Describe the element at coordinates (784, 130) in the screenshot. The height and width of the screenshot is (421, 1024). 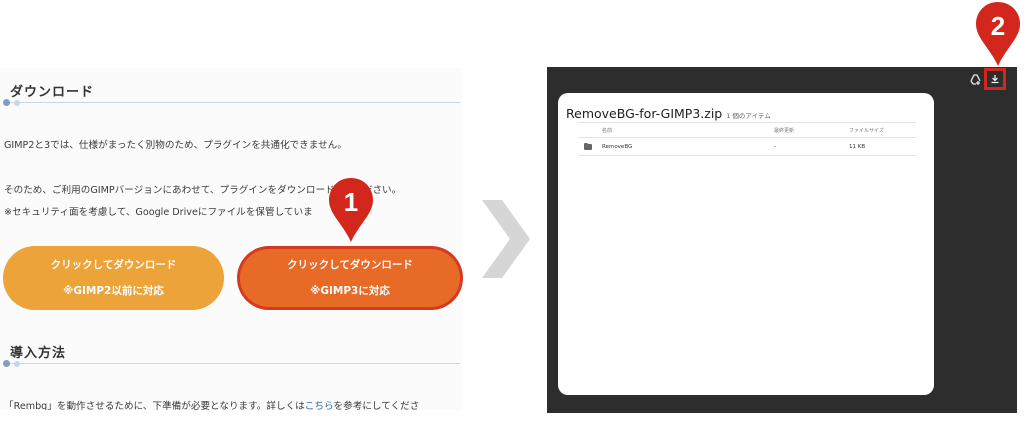
I see `column-header-modified: 最終更新` at that location.